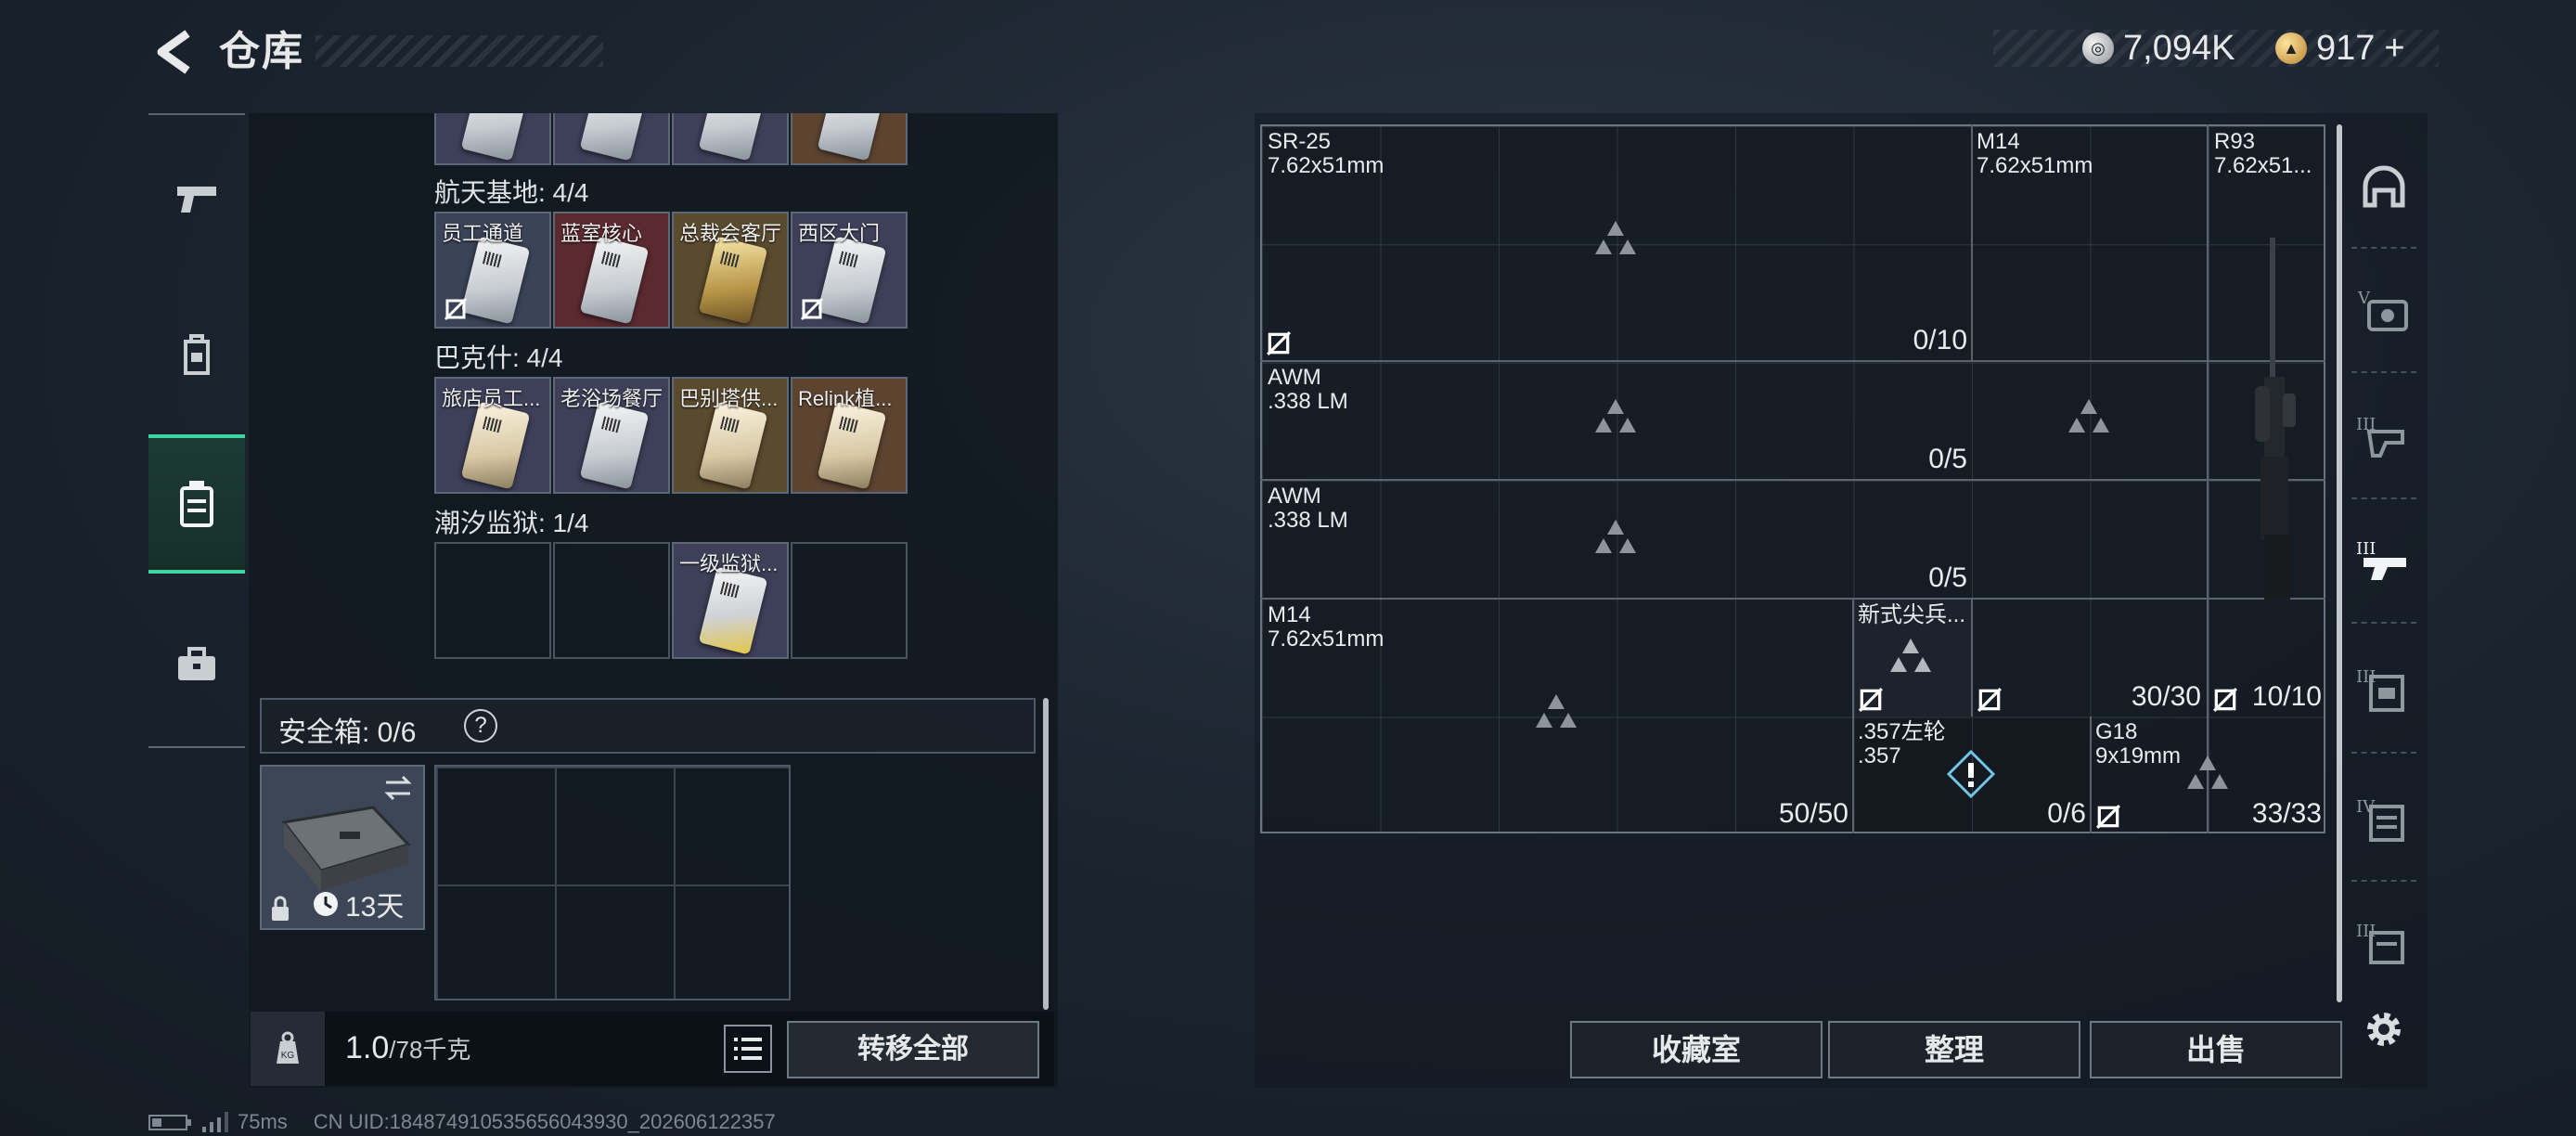 Image resolution: width=2576 pixels, height=1136 pixels. I want to click on keycard-slot: 员工通道, so click(493, 270).